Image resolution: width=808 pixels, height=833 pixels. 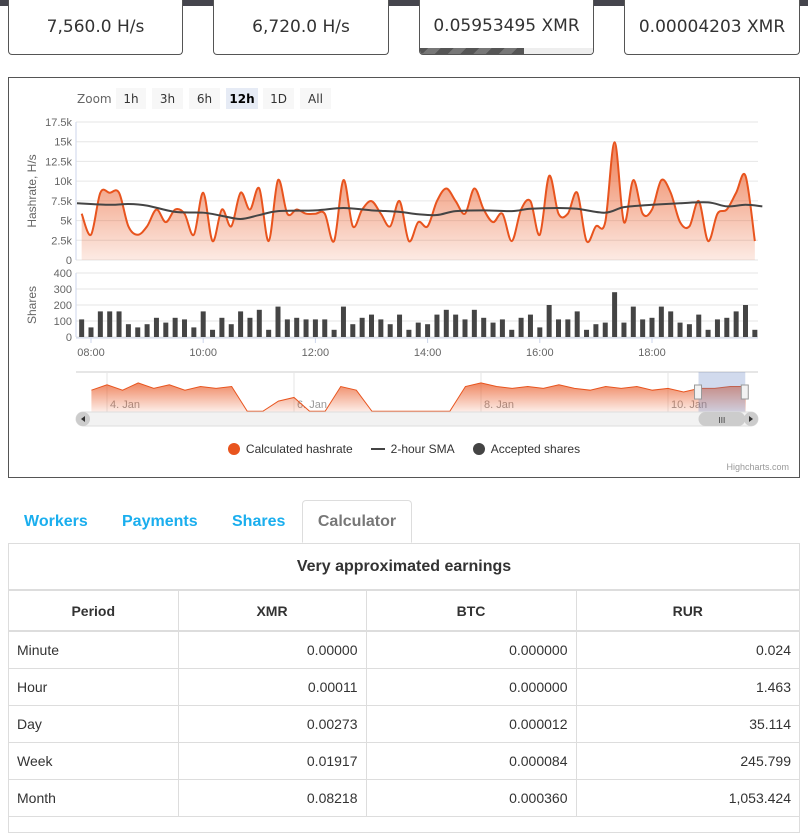 What do you see at coordinates (471, 724) in the screenshot?
I see `cell-btc: 0.000012` at bounding box center [471, 724].